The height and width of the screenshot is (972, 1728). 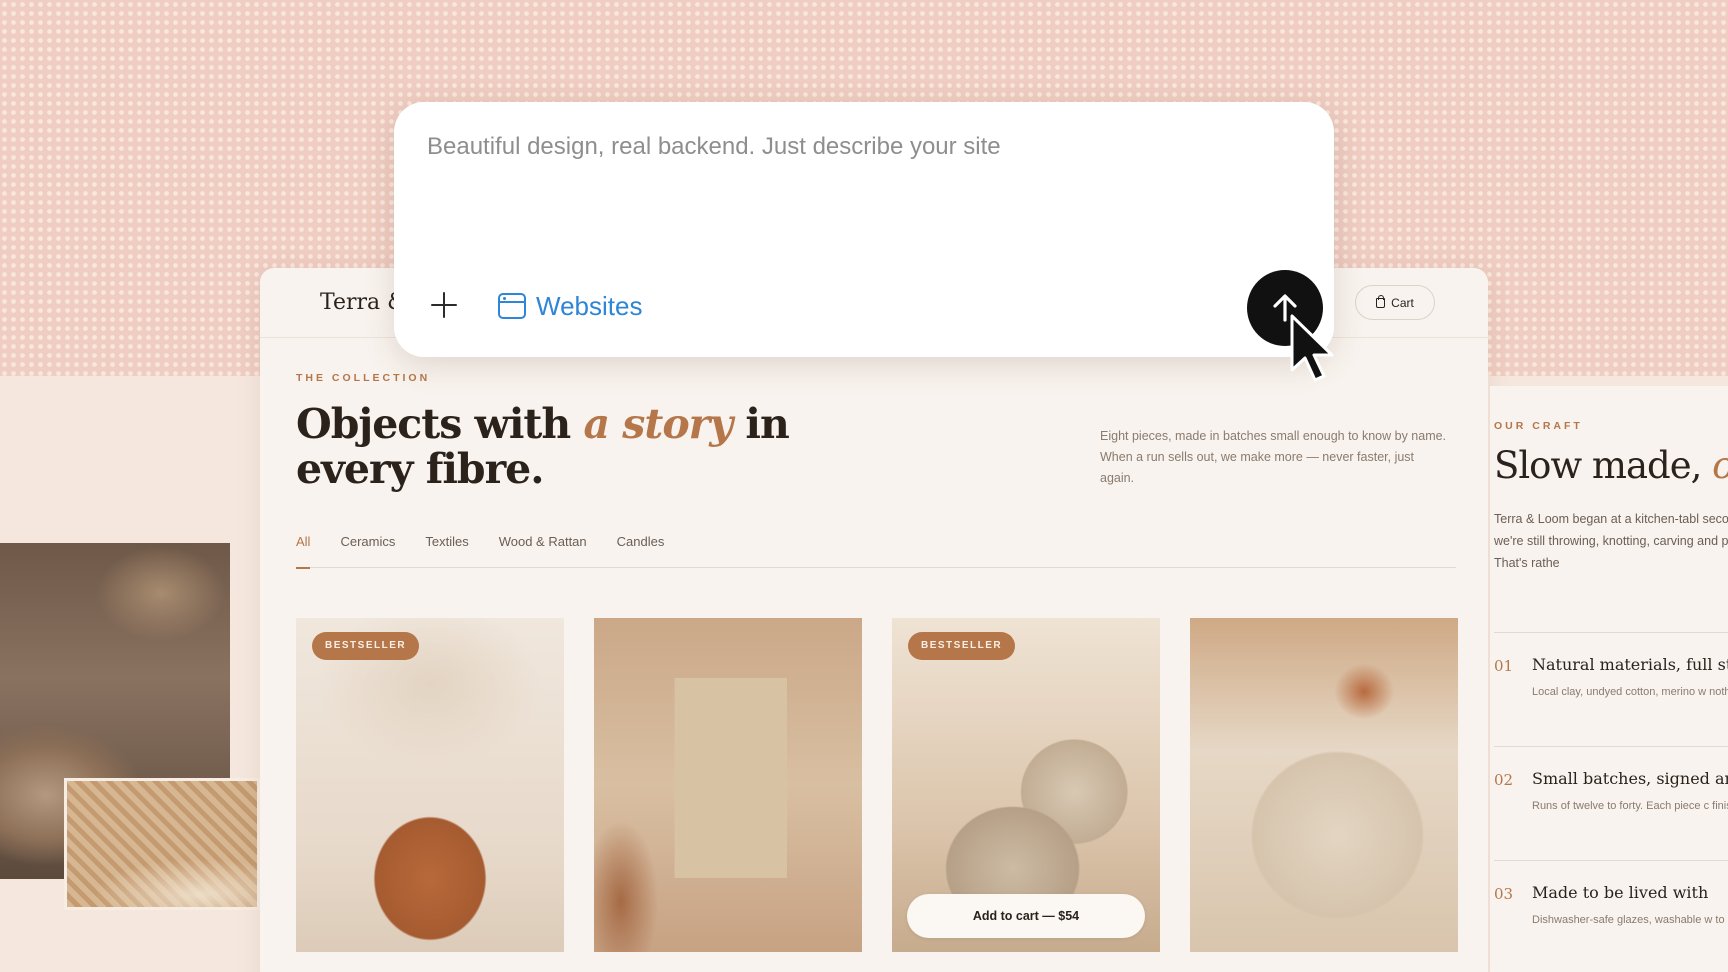 What do you see at coordinates (543, 550) in the screenshot?
I see `tab-wood-rattan: Wood & Rattan` at bounding box center [543, 550].